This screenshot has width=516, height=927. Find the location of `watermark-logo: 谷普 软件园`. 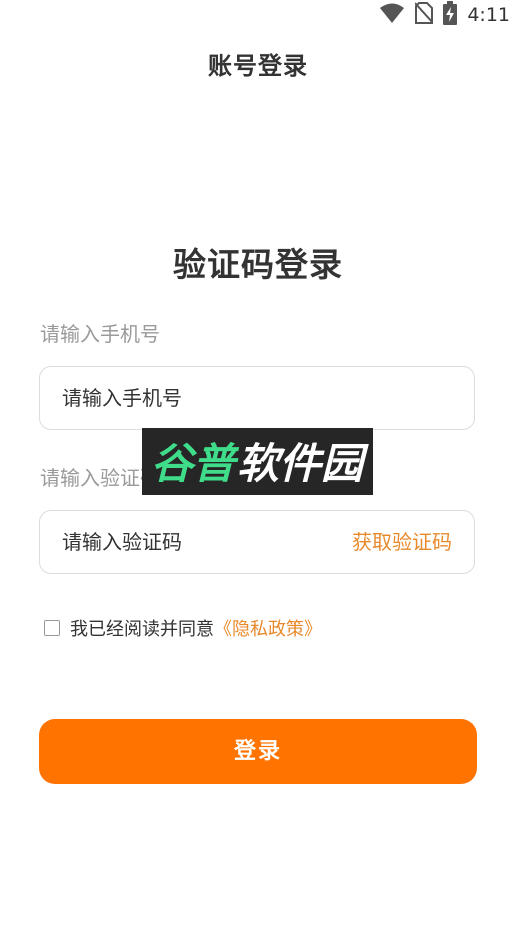

watermark-logo: 谷普 软件园 is located at coordinates (257, 461).